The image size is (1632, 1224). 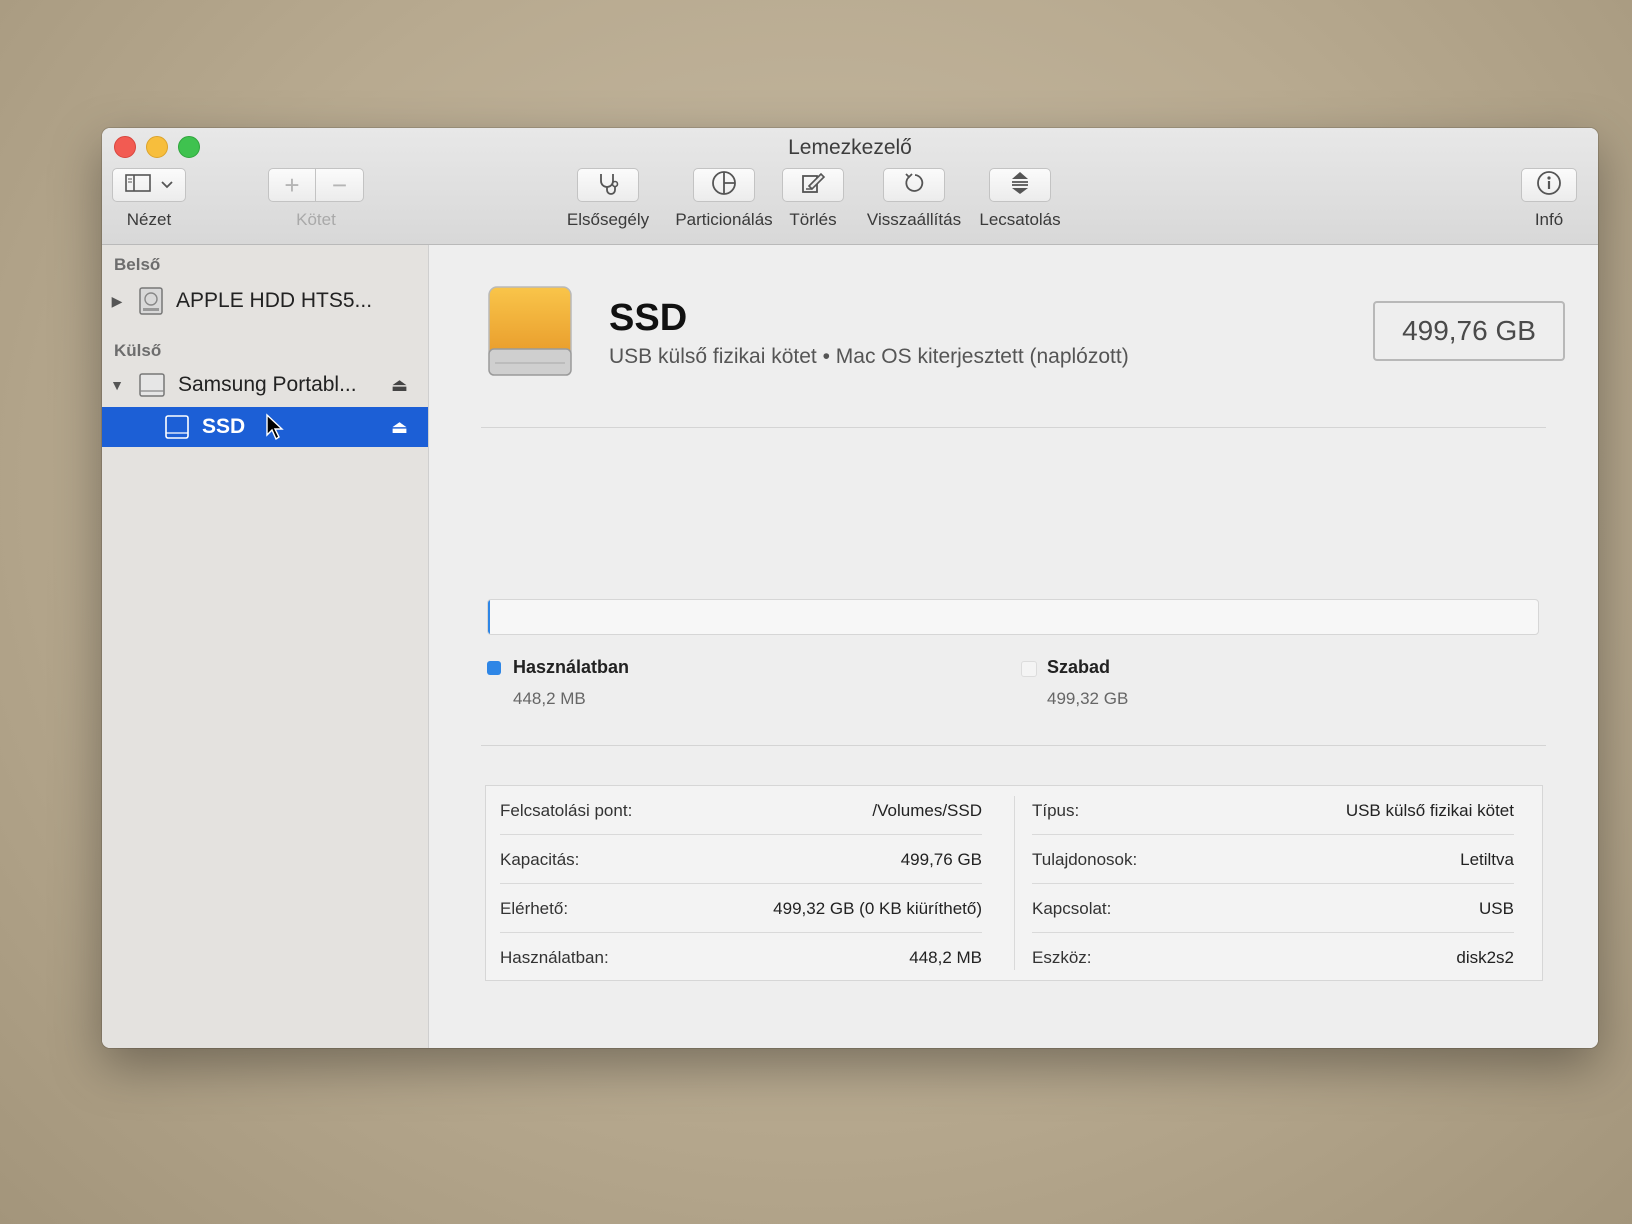 What do you see at coordinates (117, 385) in the screenshot?
I see `disclosure-expanded-icon: ▼` at bounding box center [117, 385].